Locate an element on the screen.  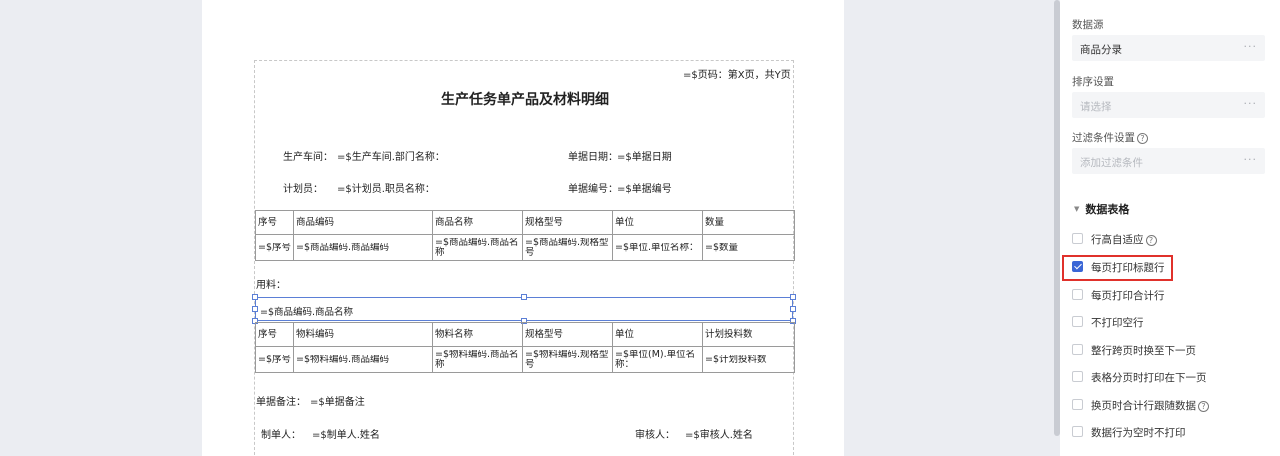
sort-placeholder: 请选择 is located at coordinates (1096, 107).